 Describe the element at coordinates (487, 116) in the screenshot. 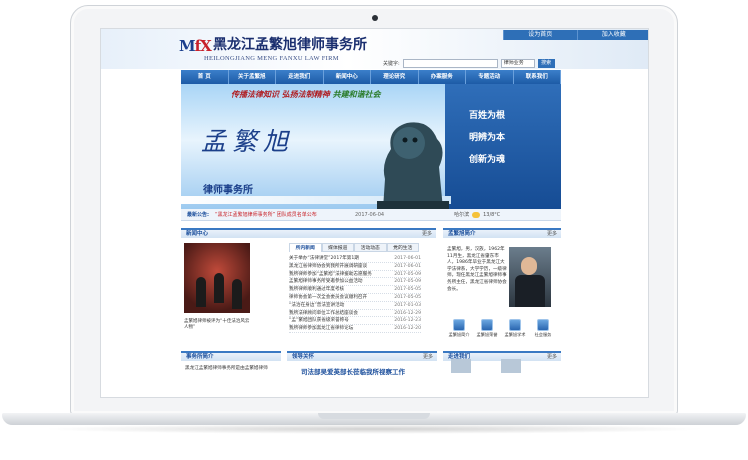

I see `banner-motto-1: 百姓为根` at that location.